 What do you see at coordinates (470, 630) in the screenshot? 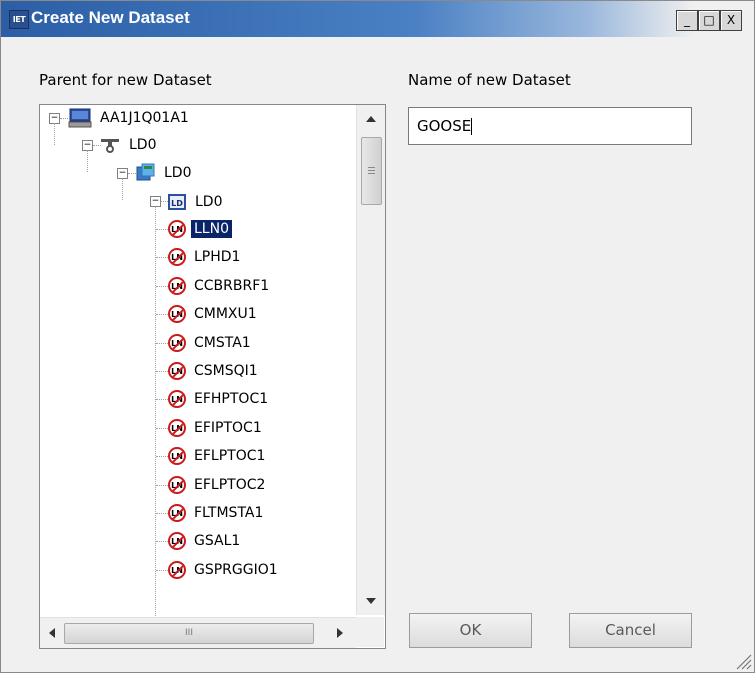
I see `ok-button: OK` at bounding box center [470, 630].